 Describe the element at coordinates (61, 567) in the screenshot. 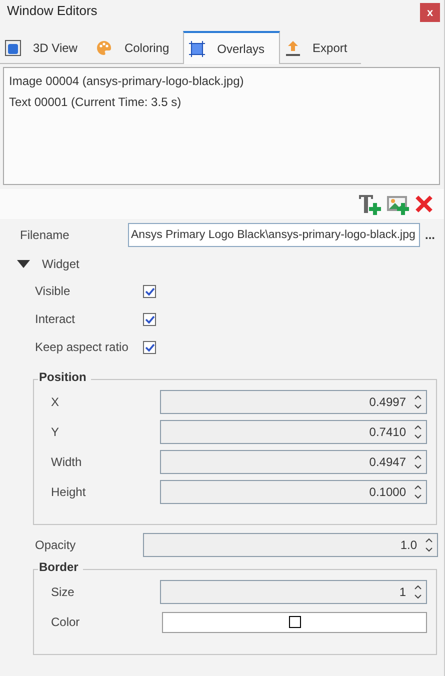

I see `group-title: Border` at that location.